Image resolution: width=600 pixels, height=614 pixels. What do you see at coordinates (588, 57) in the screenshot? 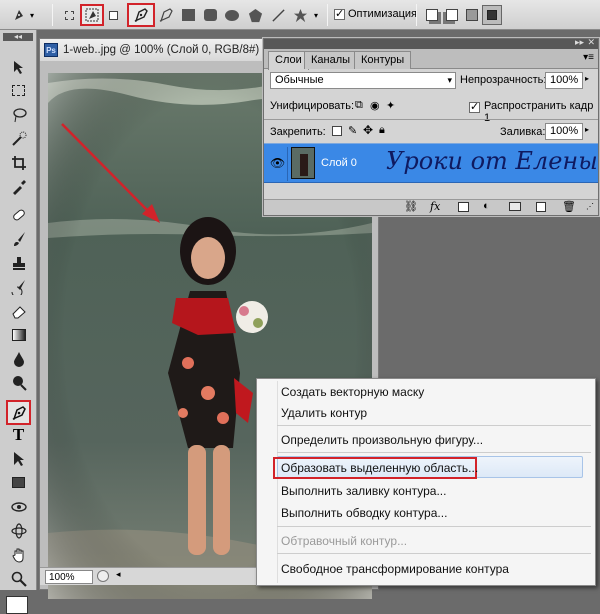
I see `panel-menu-icon: ▾≡` at bounding box center [588, 57].